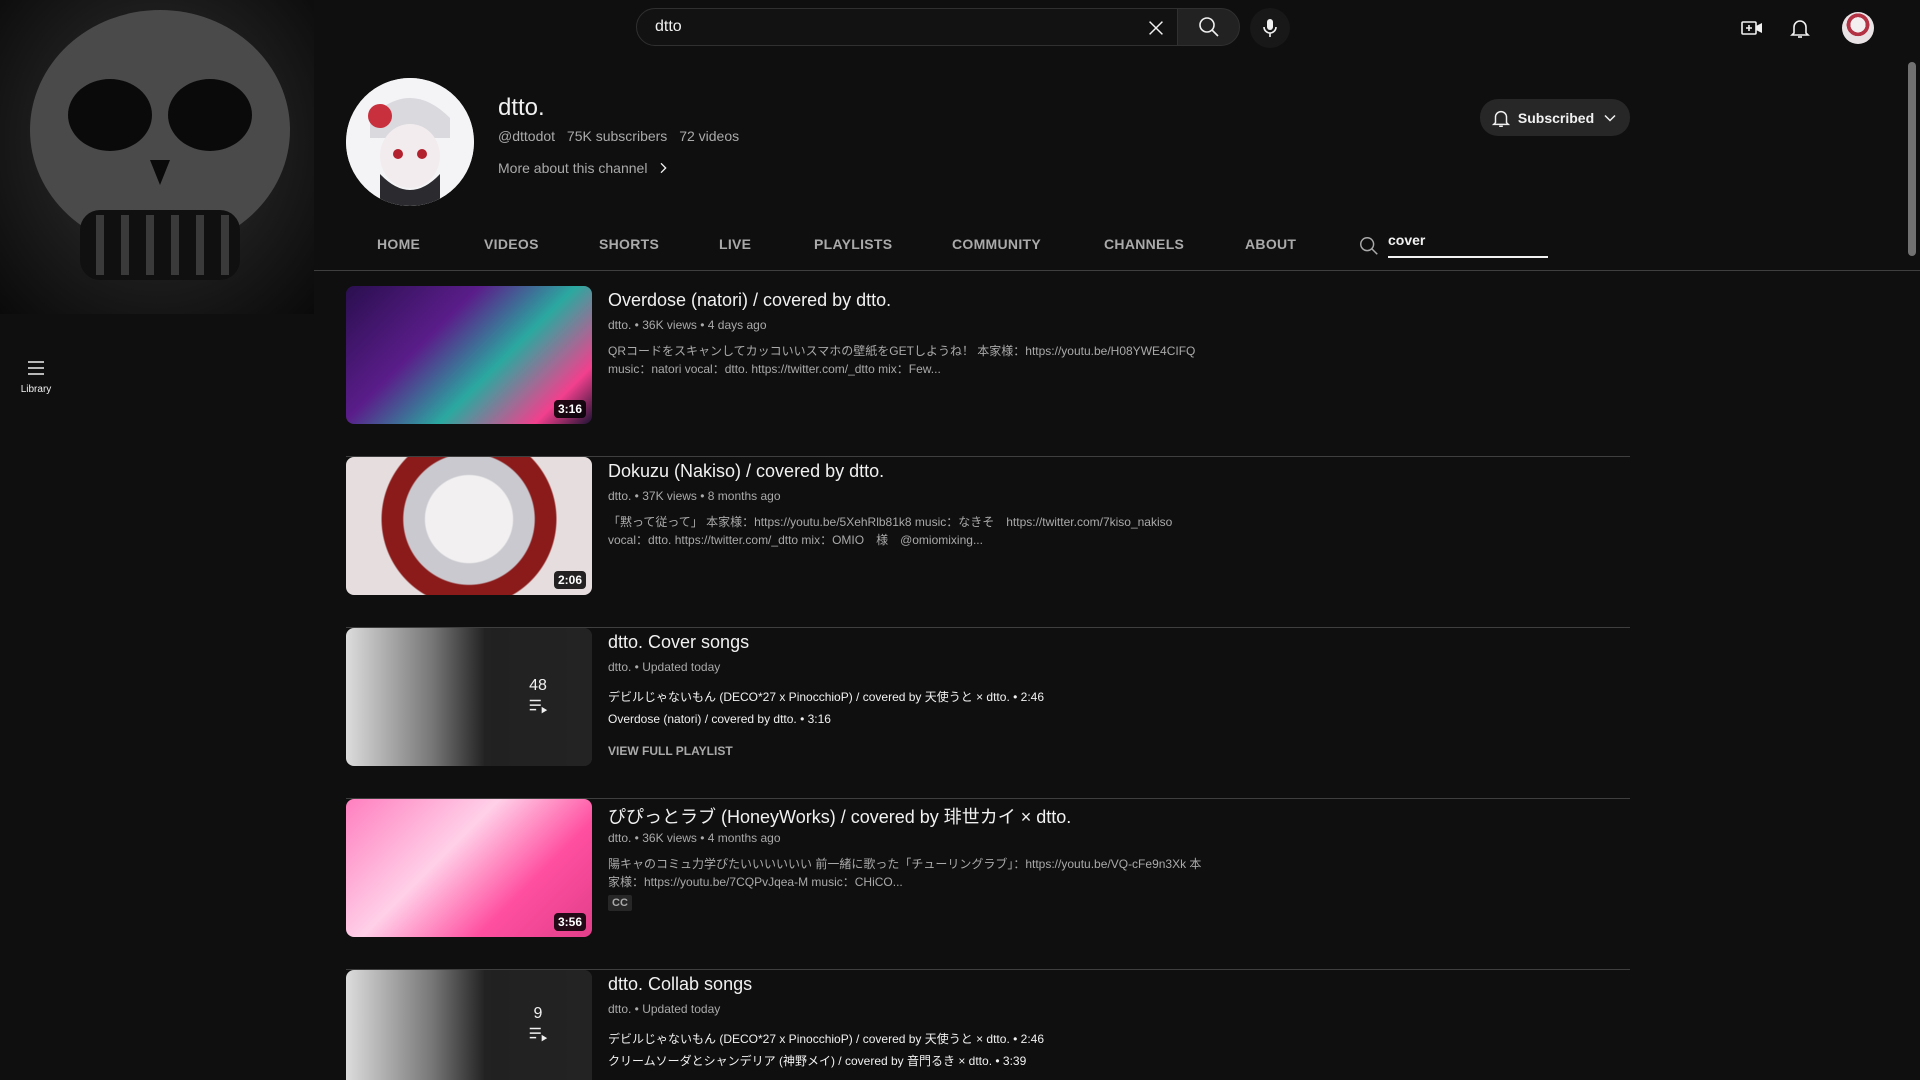 Image resolution: width=1920 pixels, height=1080 pixels. Describe the element at coordinates (469, 697) in the screenshot. I see `playlist-thumbnail: 48` at that location.